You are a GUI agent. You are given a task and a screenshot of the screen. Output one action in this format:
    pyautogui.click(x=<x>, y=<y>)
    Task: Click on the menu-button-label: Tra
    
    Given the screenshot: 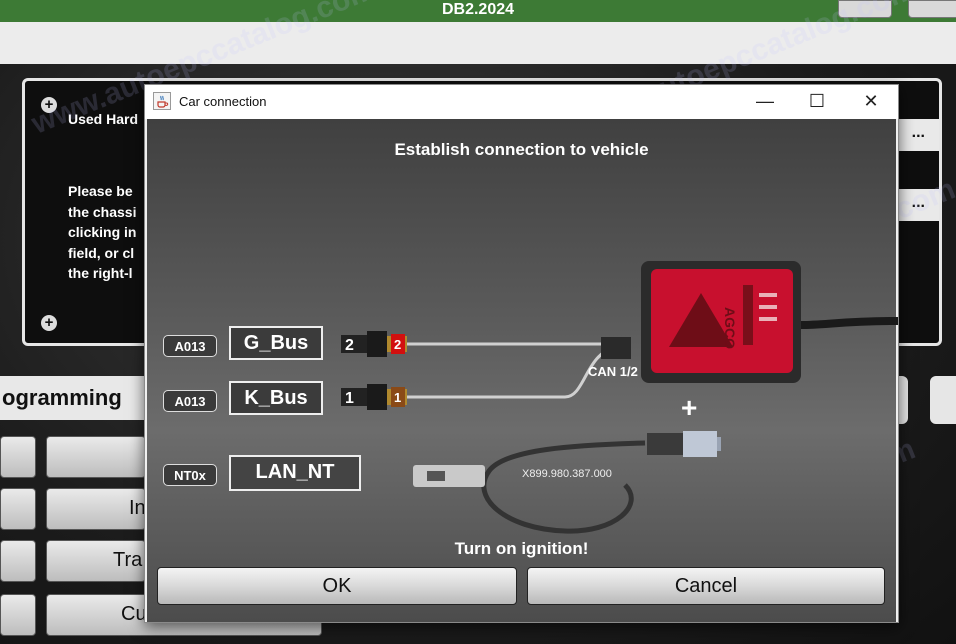 What is the action you would take?
    pyautogui.click(x=128, y=560)
    